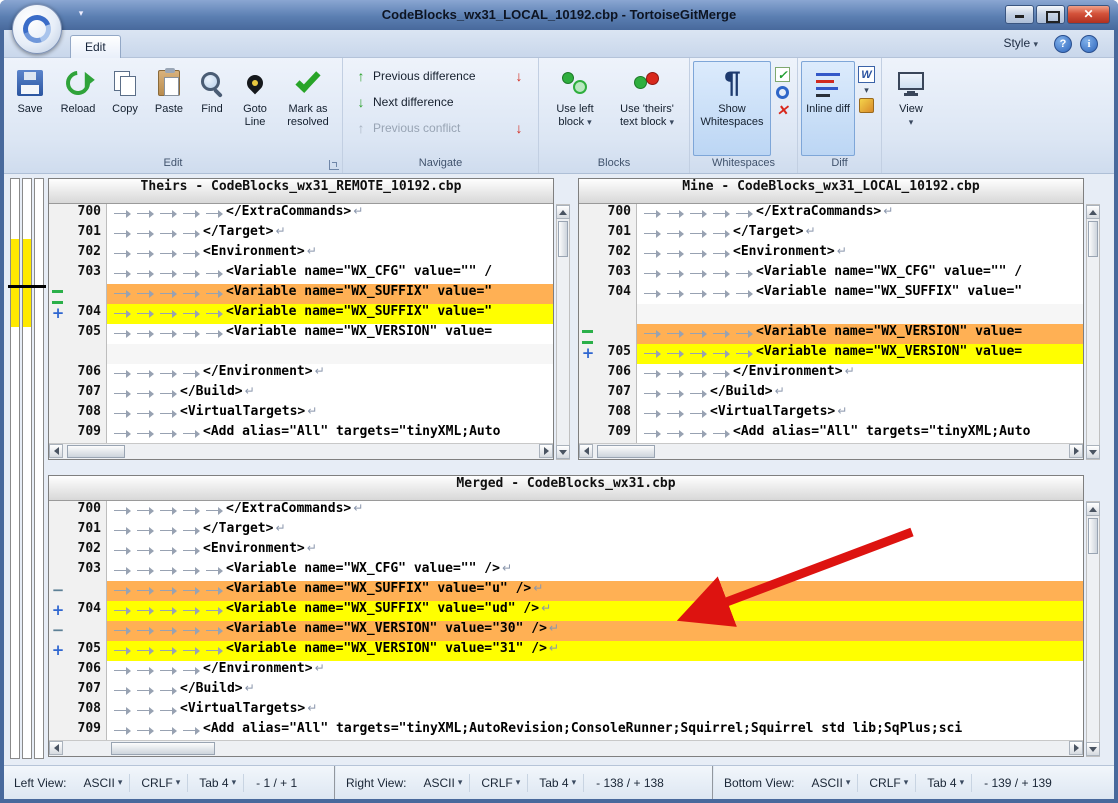 The image size is (1118, 803). I want to click on blue-circle-icon, so click(782, 92).